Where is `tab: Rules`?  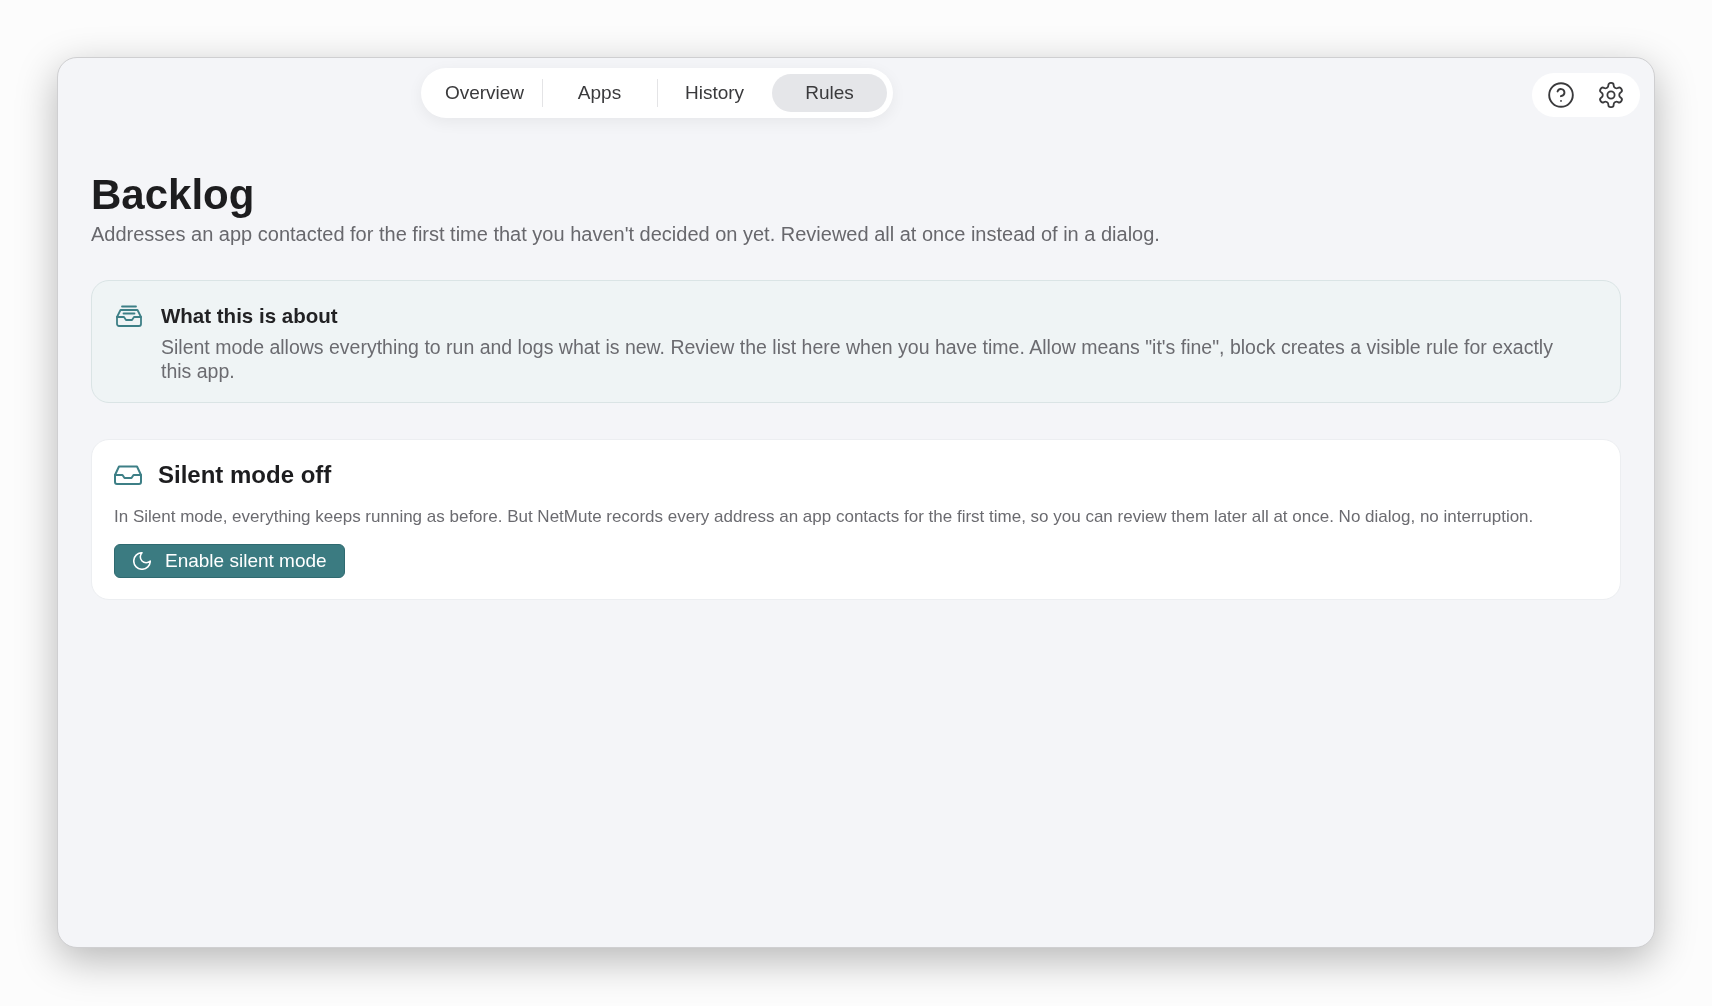
tab: Rules is located at coordinates (829, 93).